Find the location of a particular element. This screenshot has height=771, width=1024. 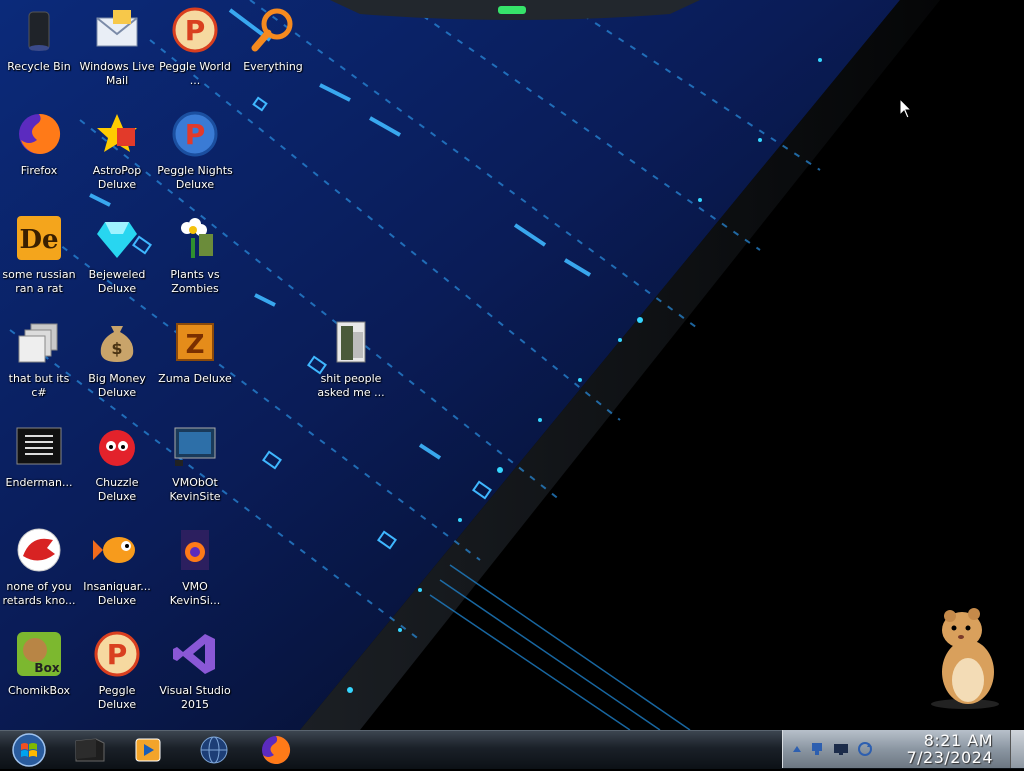

terminal-icon is located at coordinates (39, 446).